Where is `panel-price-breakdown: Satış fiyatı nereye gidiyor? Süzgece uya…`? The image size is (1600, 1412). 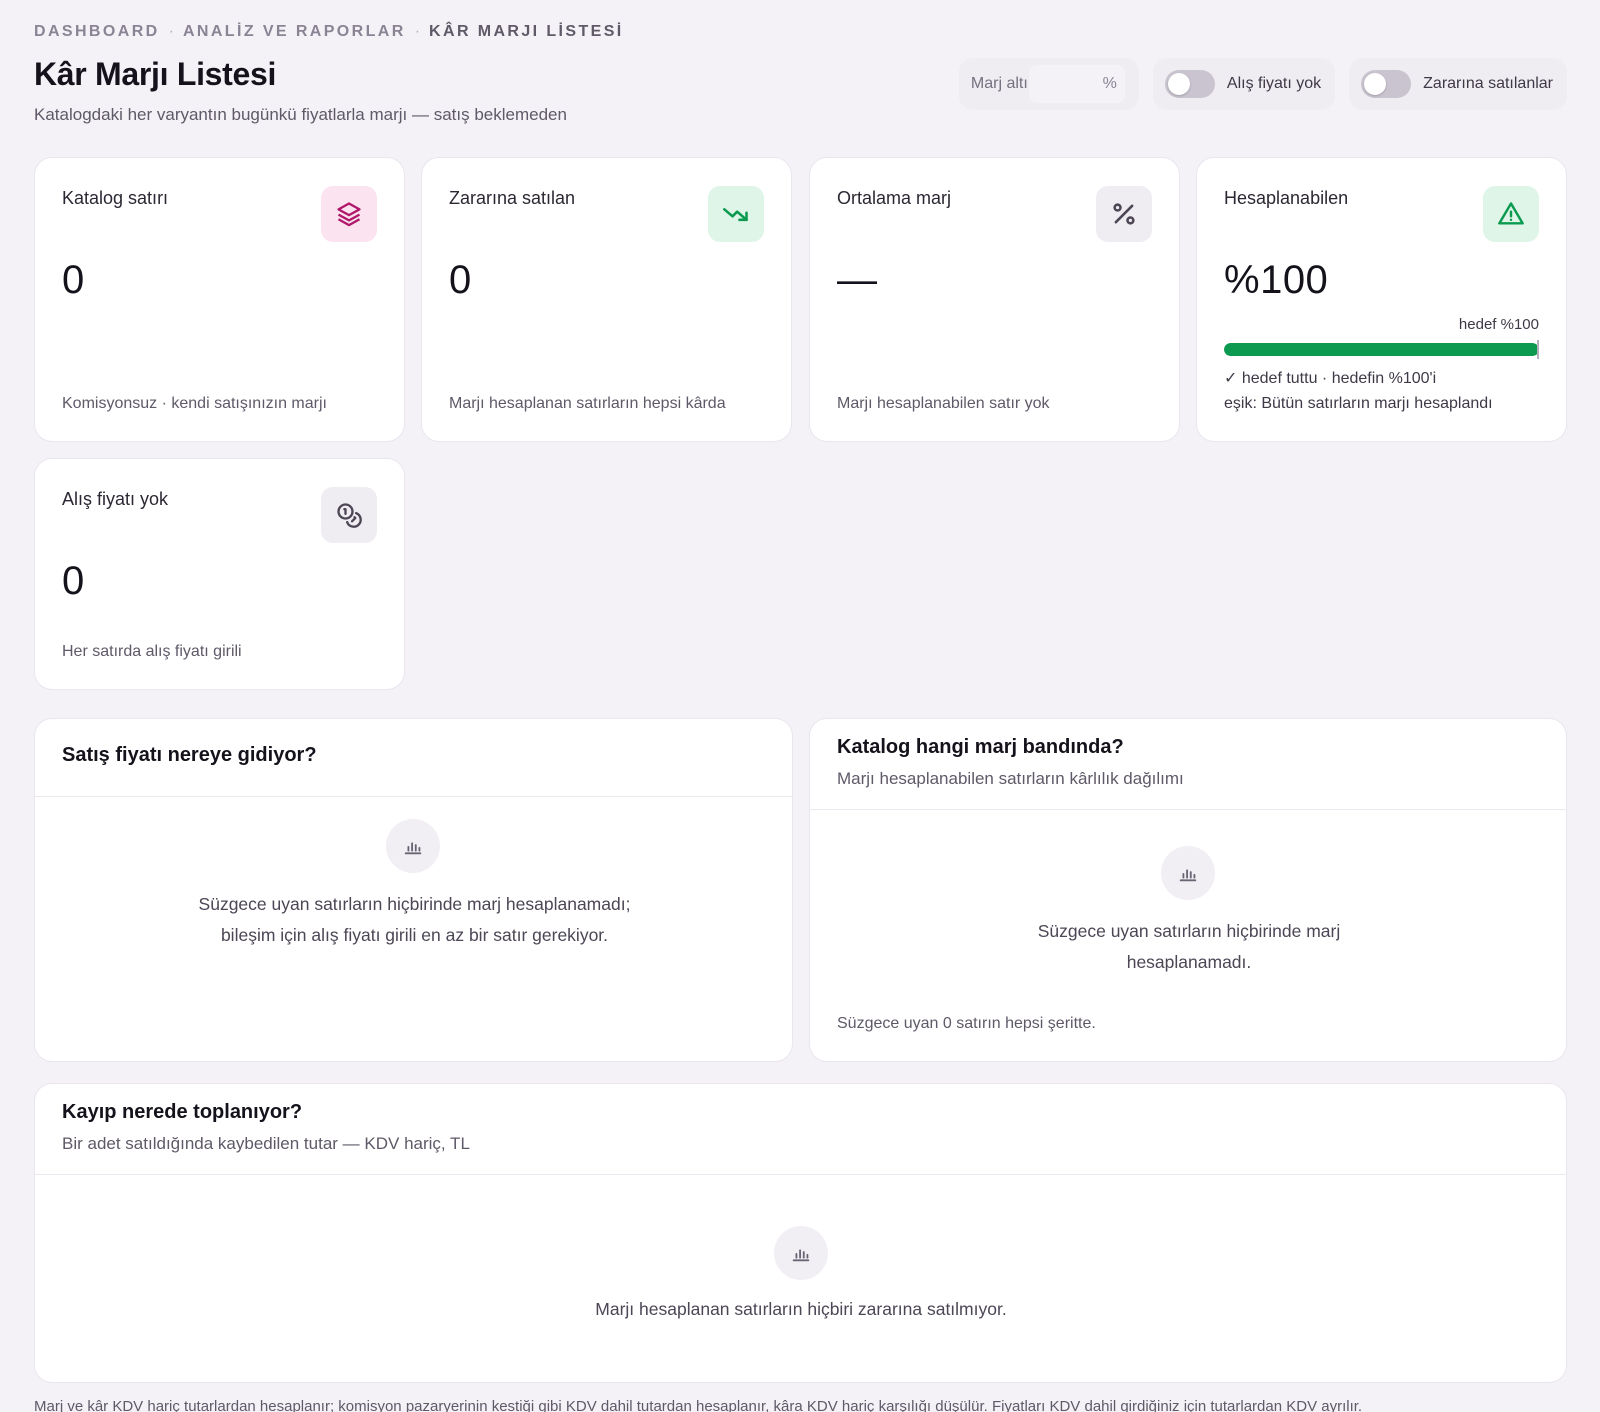
panel-price-breakdown: Satış fiyatı nereye gidiyor? Süzgece uya… is located at coordinates (413, 890).